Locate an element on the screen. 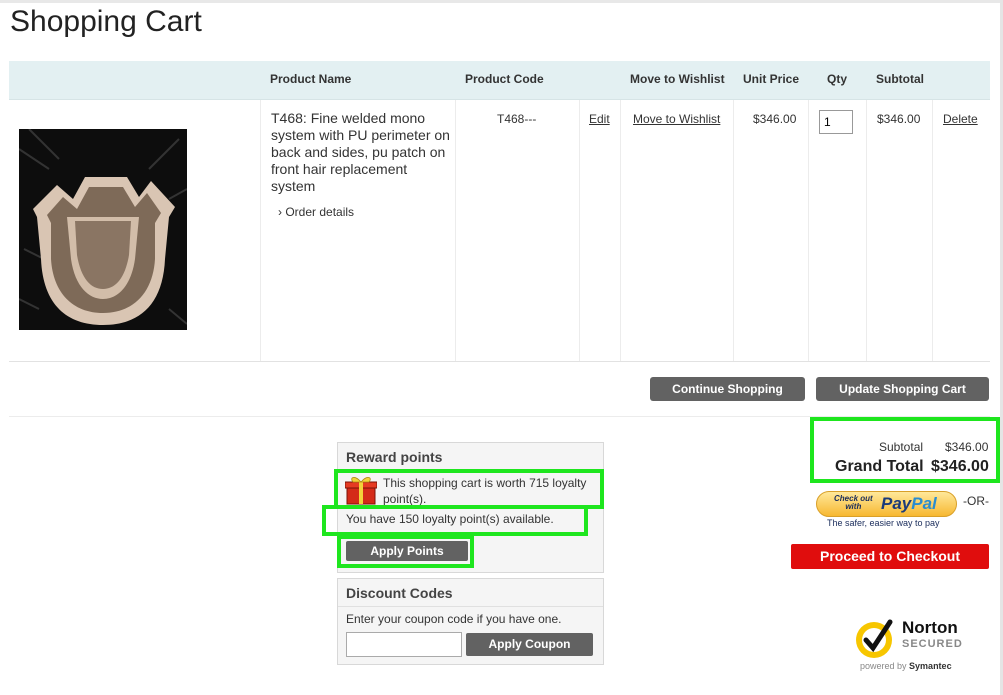 Image resolution: width=1003 pixels, height=695 pixels. paypal-with-text: with is located at coordinates (853, 506).